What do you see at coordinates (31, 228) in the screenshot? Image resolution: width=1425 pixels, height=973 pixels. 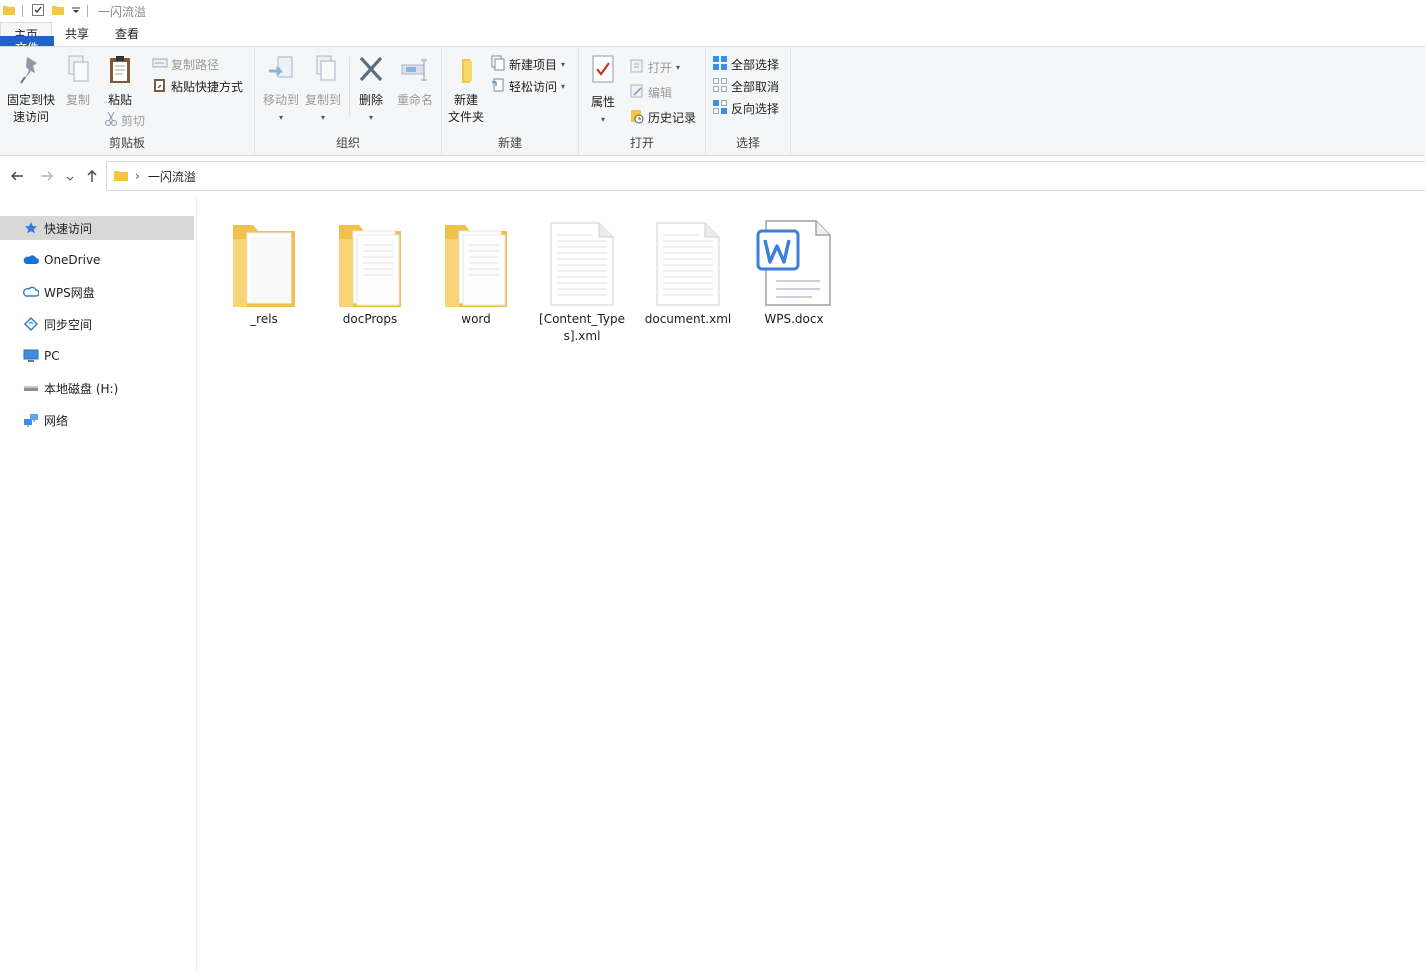 I see `star-icon` at bounding box center [31, 228].